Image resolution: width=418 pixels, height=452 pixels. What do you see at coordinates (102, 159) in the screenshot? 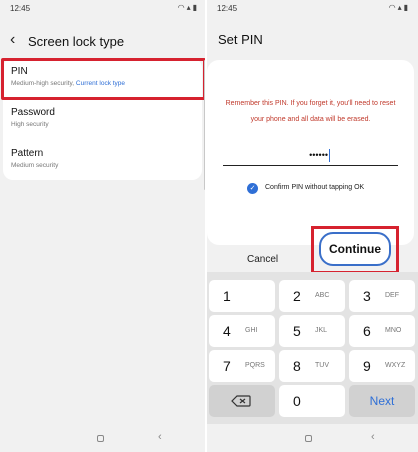
I see `option-pattern: Pattern Medium security` at bounding box center [102, 159].